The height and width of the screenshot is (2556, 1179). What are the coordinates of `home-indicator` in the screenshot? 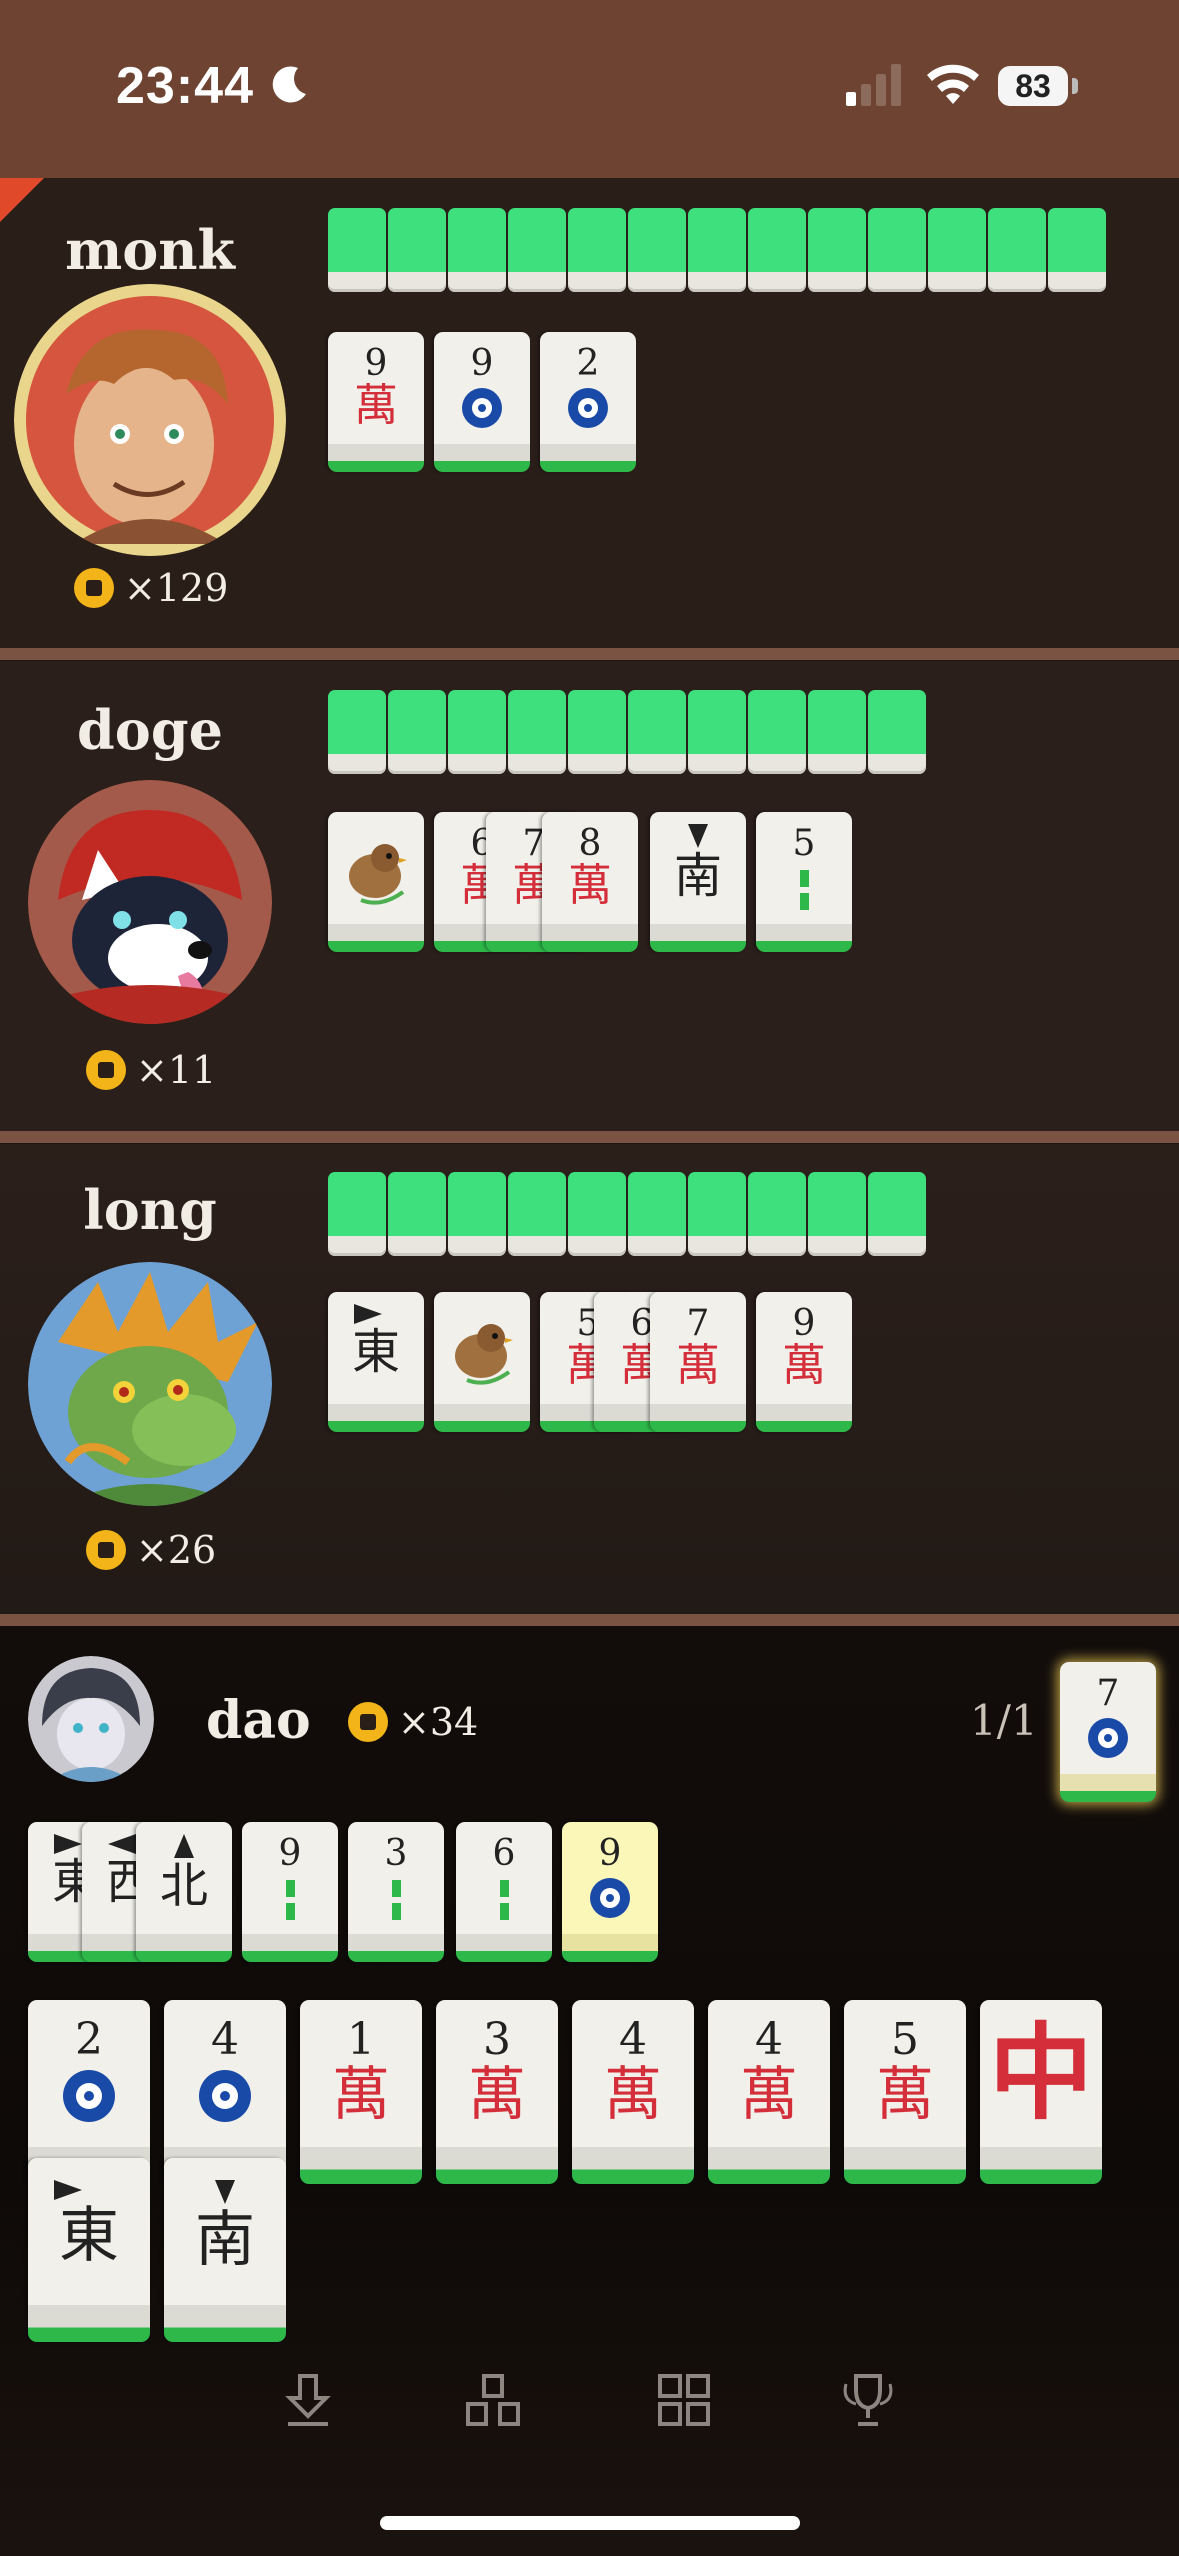 It's located at (590, 2523).